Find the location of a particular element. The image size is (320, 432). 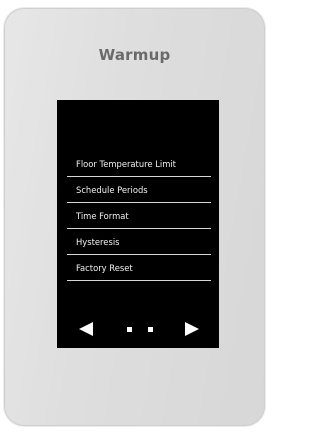

menu-item-factory-reset: Factory Reset is located at coordinates (139, 268).